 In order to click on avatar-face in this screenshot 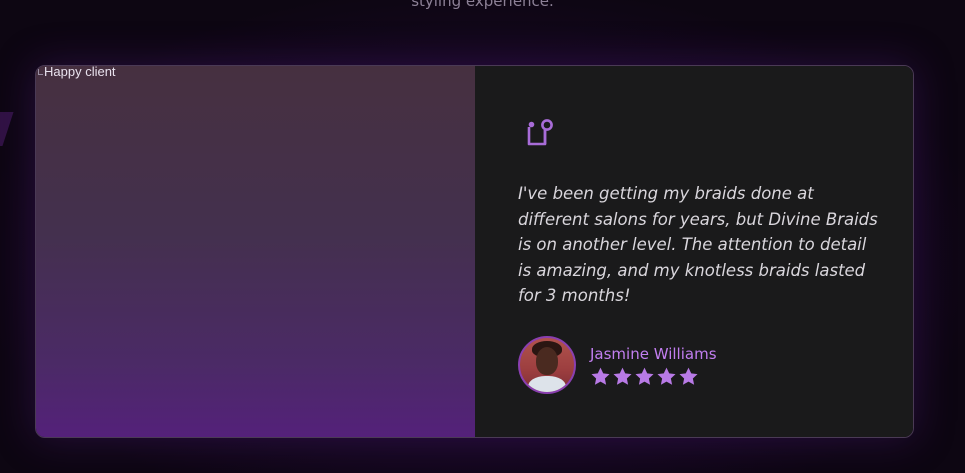, I will do `click(547, 361)`.